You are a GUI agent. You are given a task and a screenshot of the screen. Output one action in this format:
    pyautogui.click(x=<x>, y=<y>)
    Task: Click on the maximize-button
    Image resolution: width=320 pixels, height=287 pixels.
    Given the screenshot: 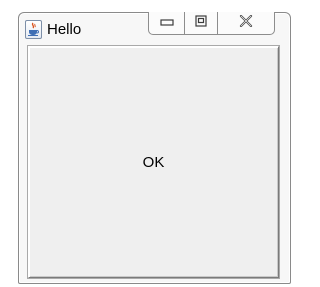 What is the action you would take?
    pyautogui.click(x=201, y=23)
    